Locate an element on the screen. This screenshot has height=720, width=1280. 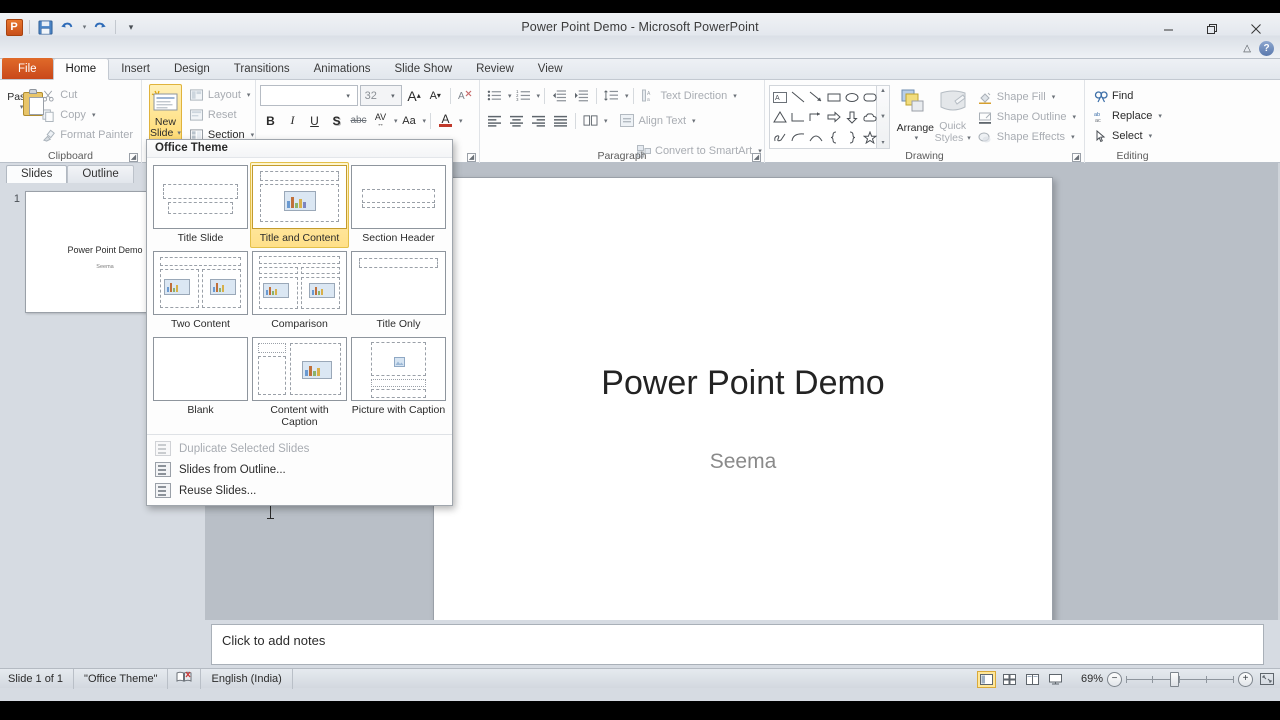
shape-right-arrow-icon is located at coordinates (834, 117).